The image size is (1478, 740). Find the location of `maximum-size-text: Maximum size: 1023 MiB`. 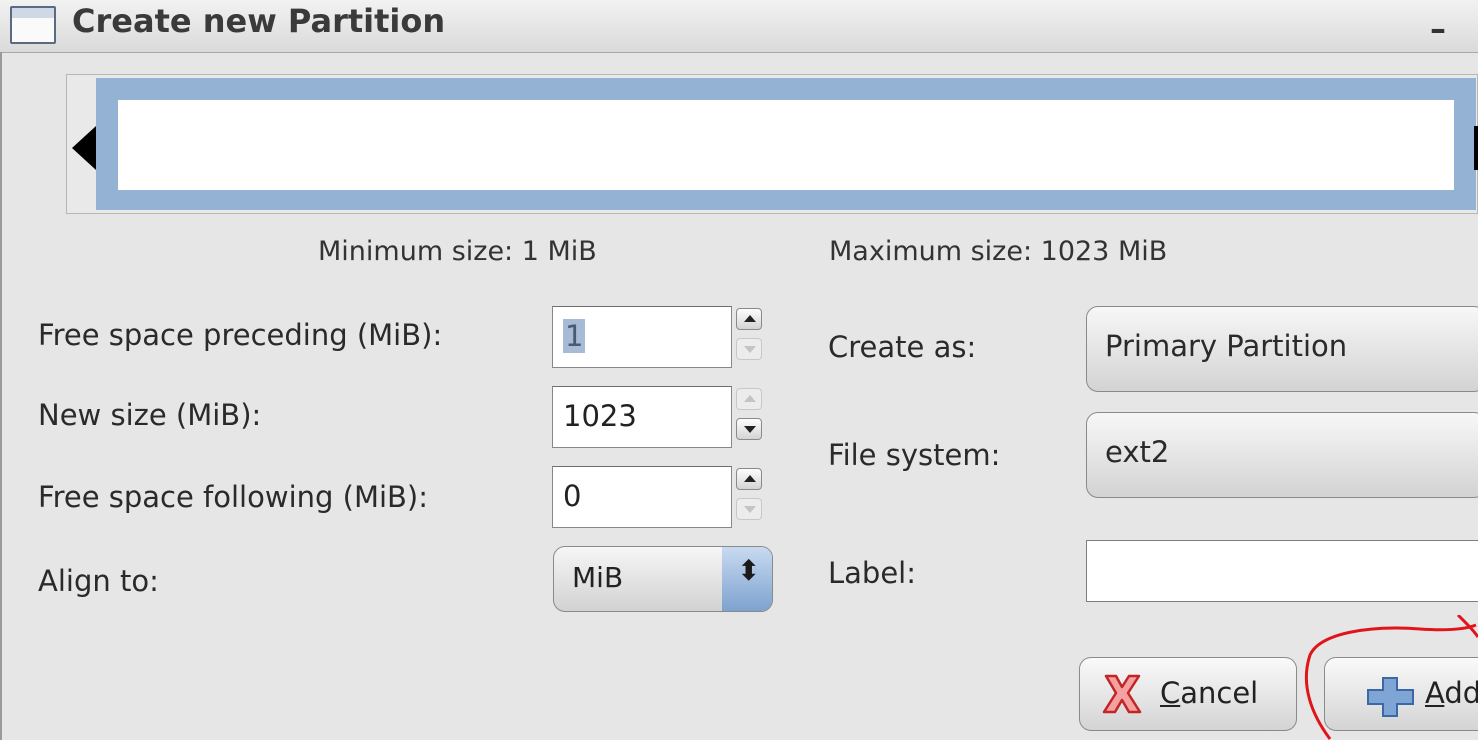

maximum-size-text: Maximum size: 1023 MiB is located at coordinates (998, 251).